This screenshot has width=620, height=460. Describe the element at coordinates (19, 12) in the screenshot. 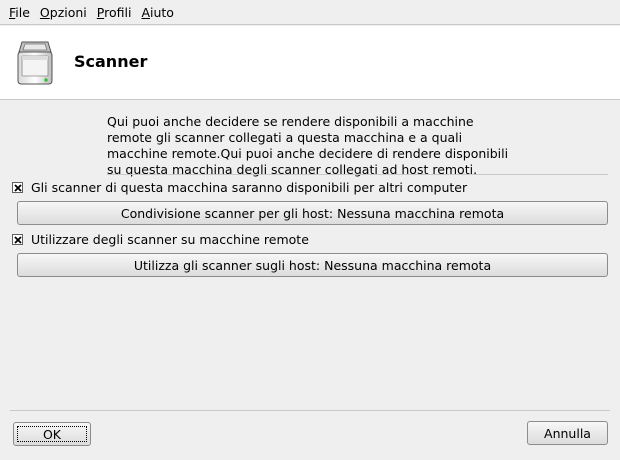

I see `menu-file: File` at that location.